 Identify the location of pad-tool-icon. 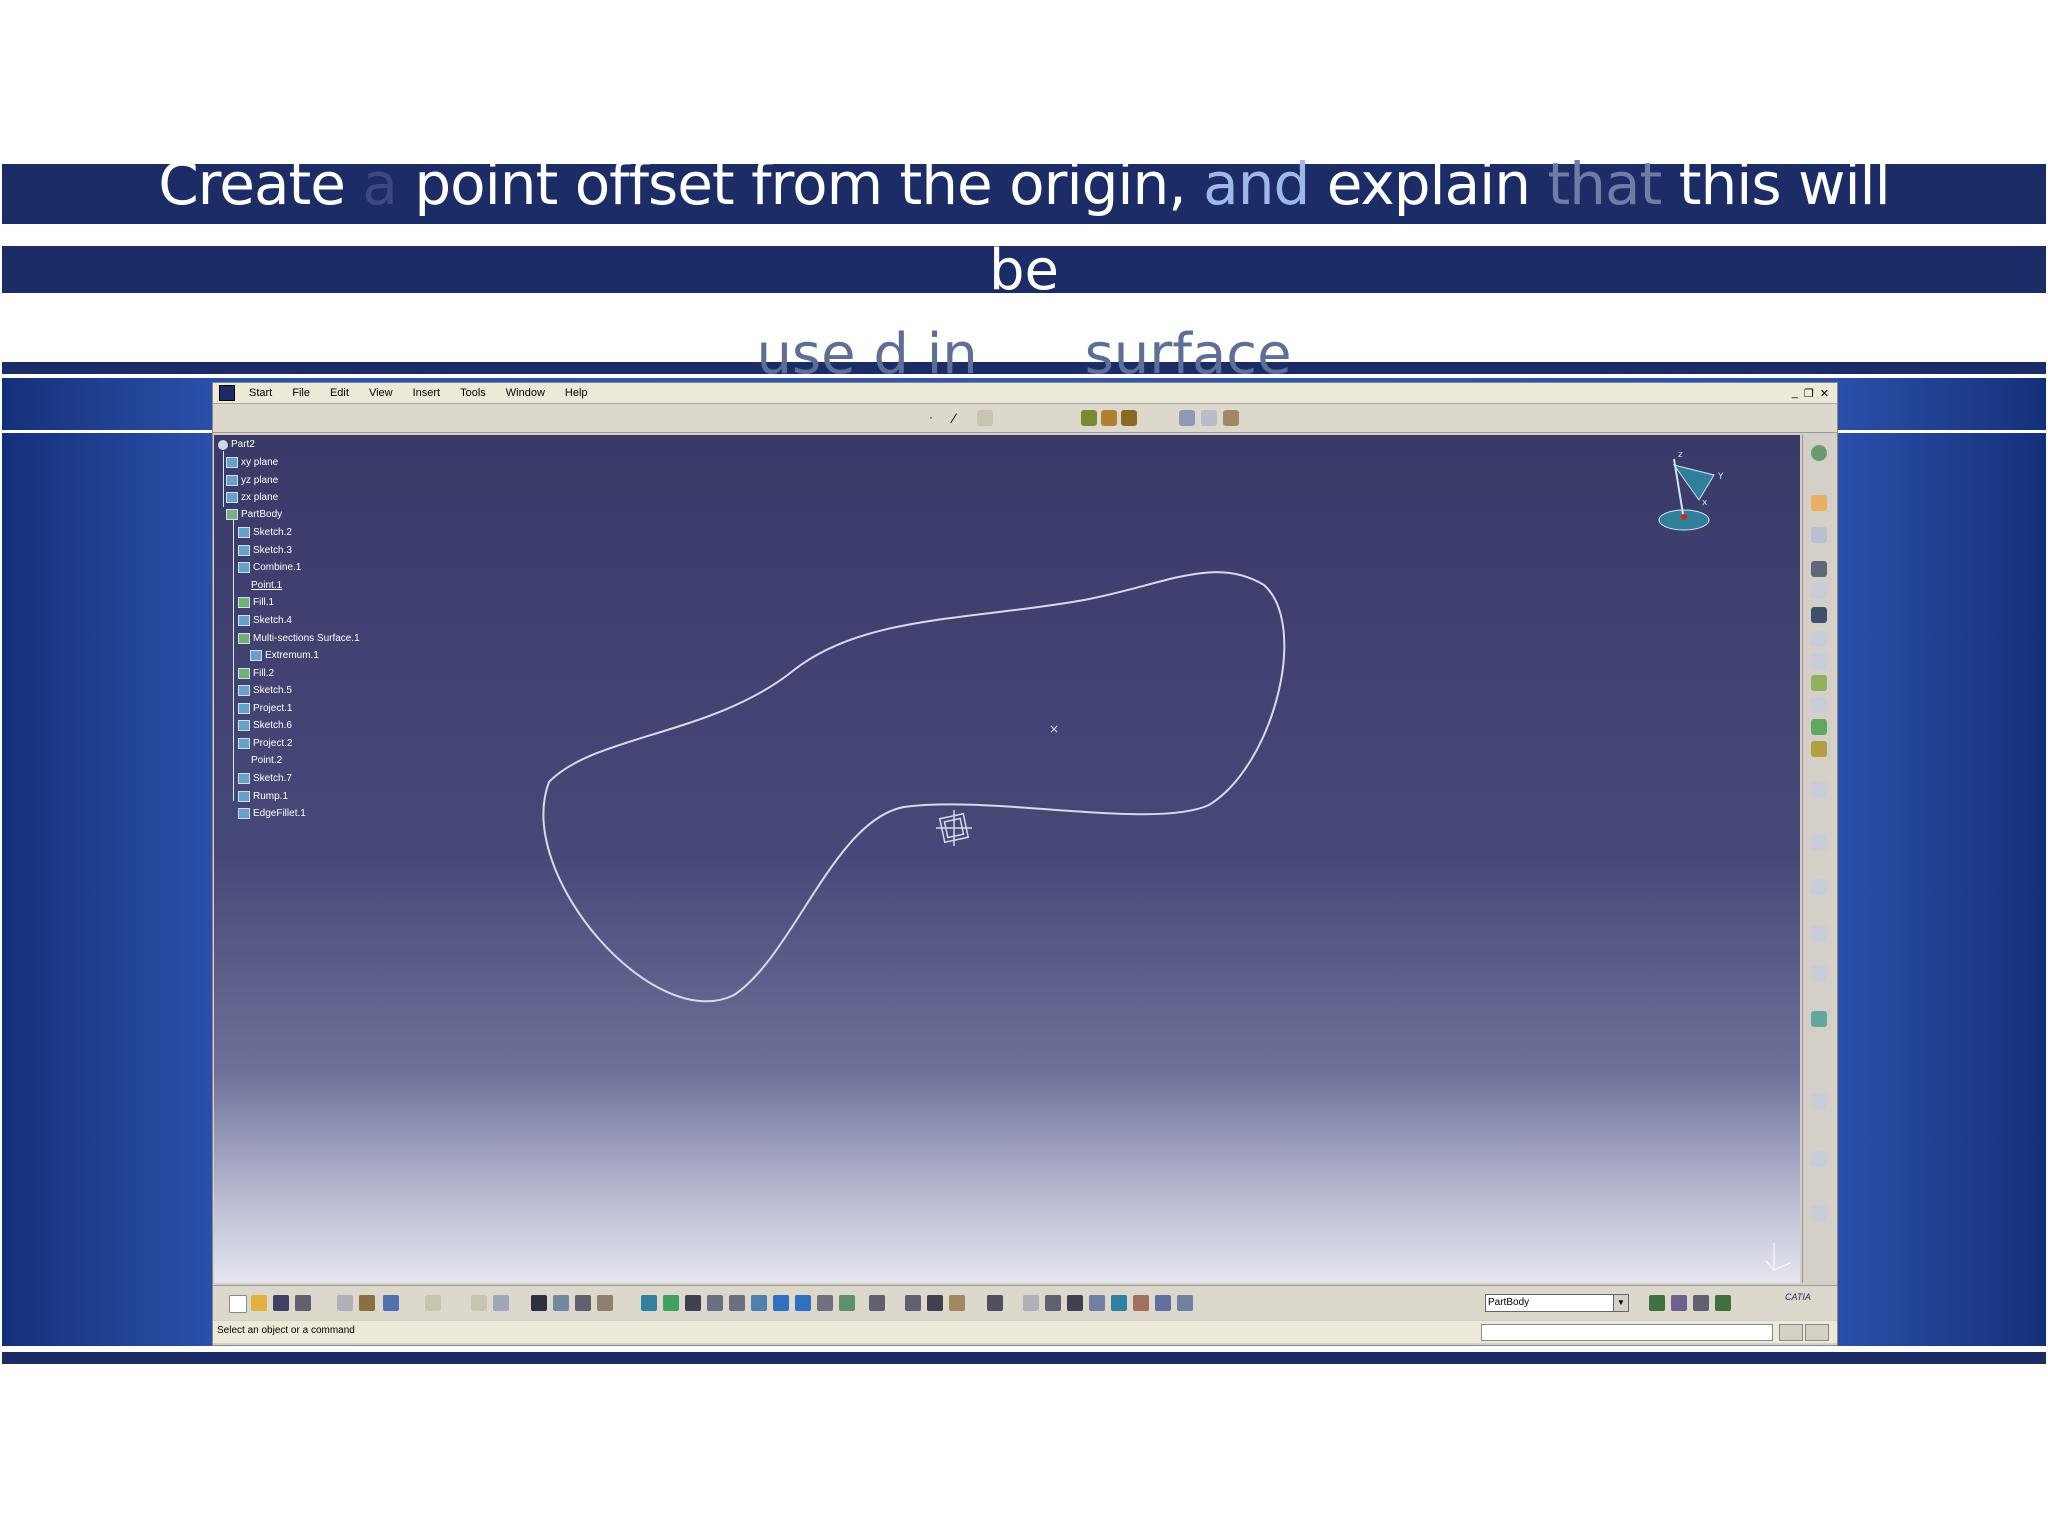
(1819, 503).